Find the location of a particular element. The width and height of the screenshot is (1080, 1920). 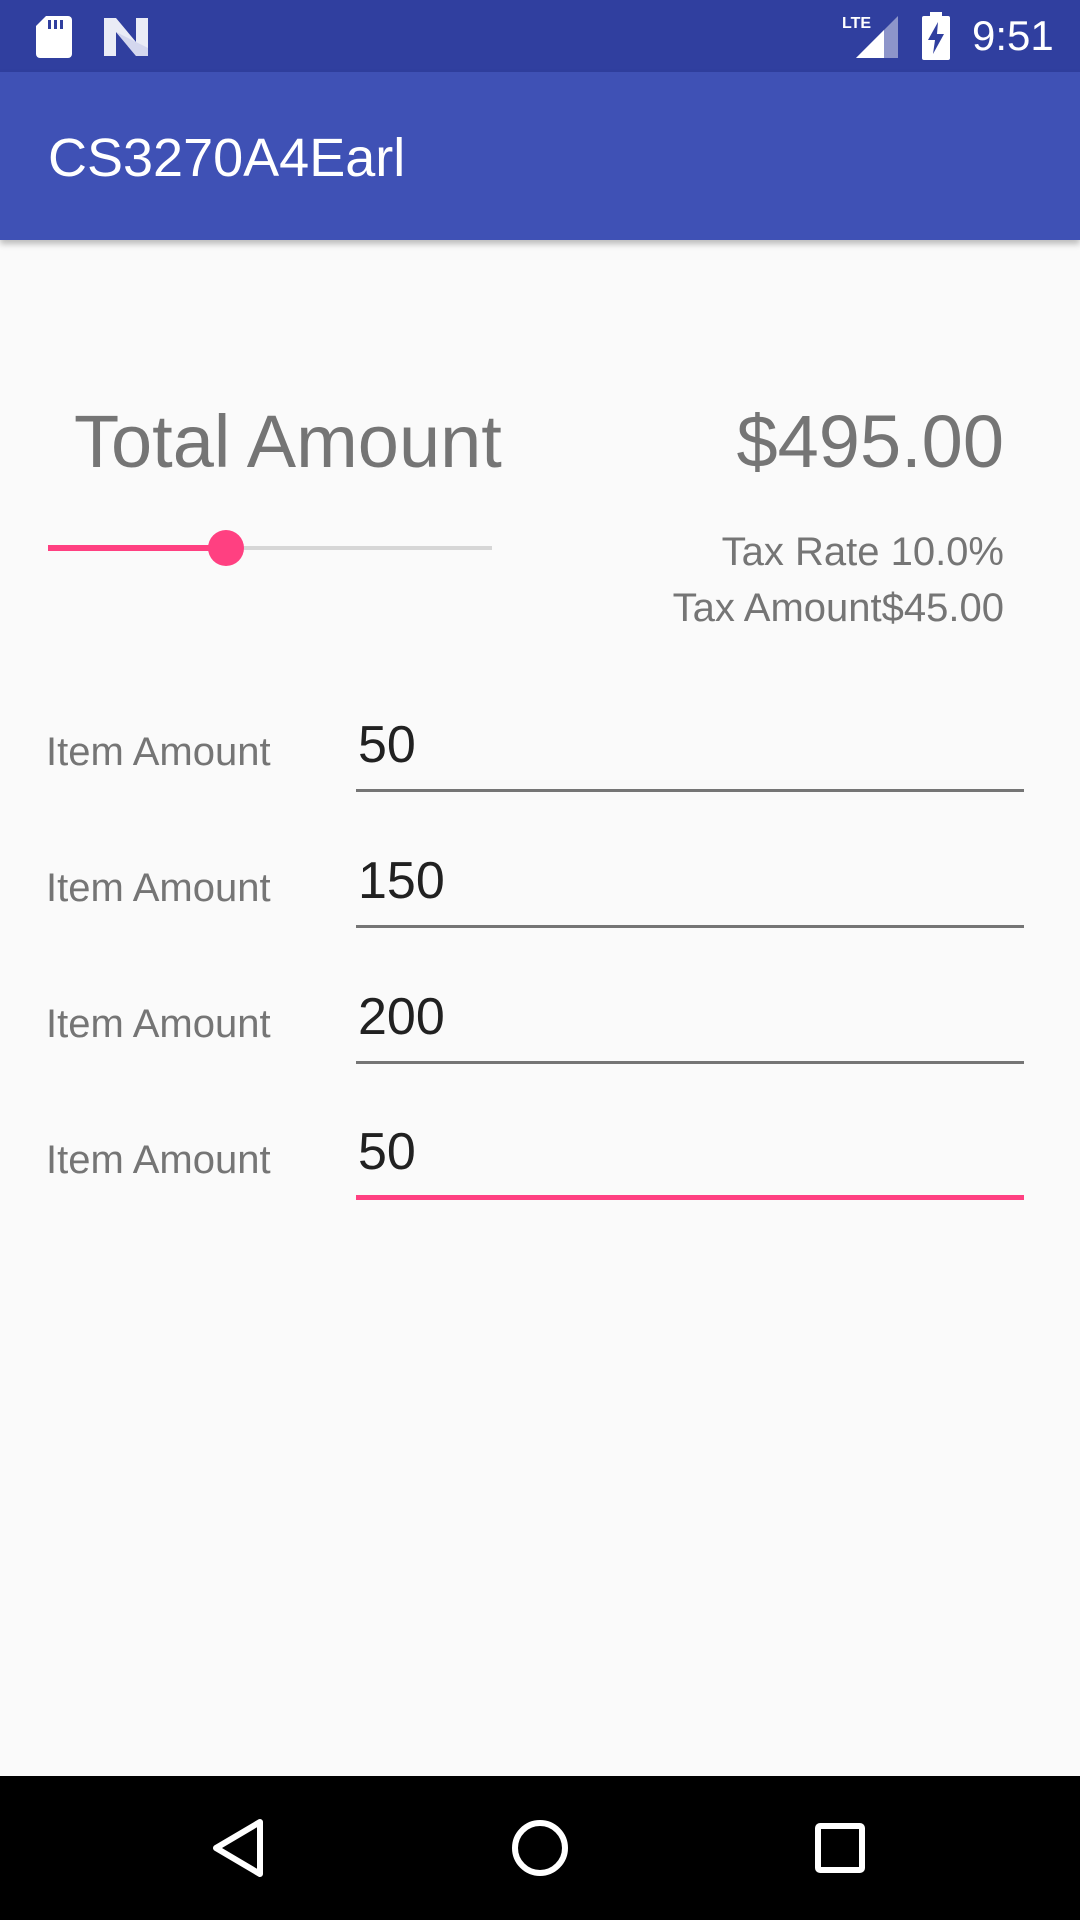

home-icon is located at coordinates (540, 1848).